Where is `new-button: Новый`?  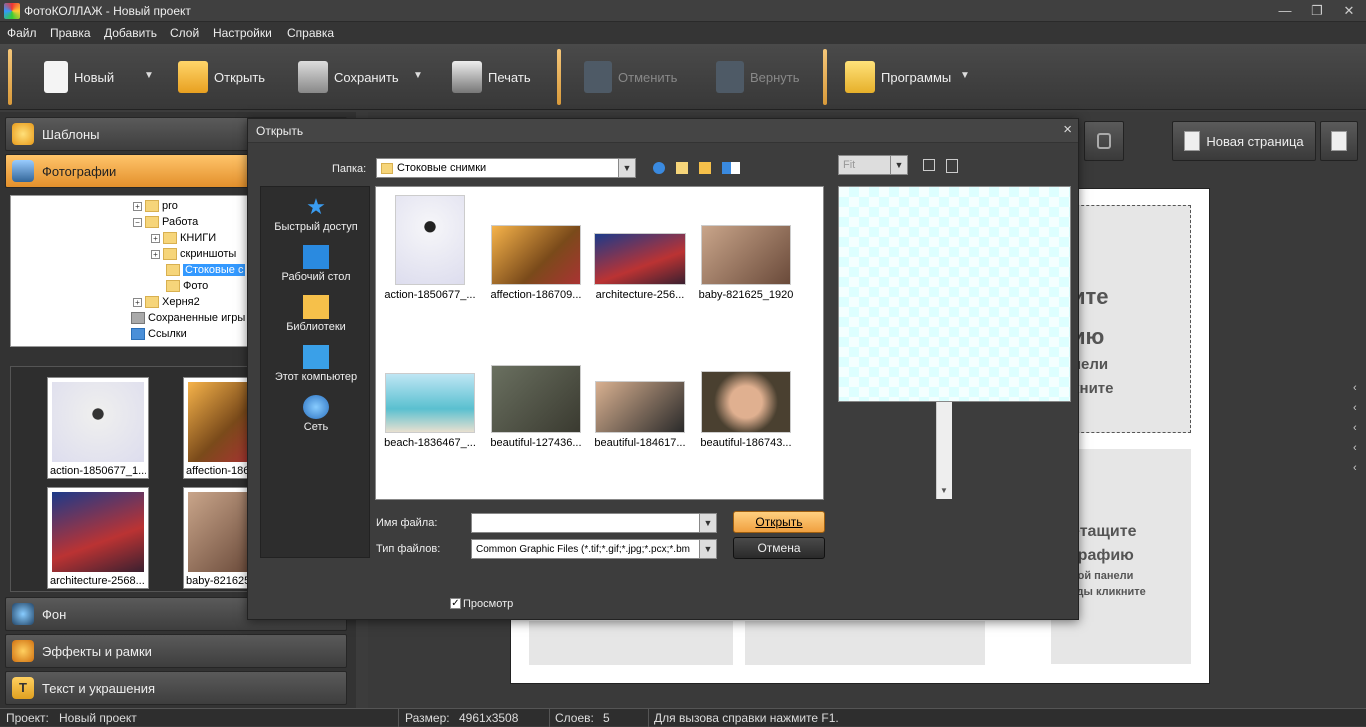
new-button: Новый is located at coordinates (79, 77).